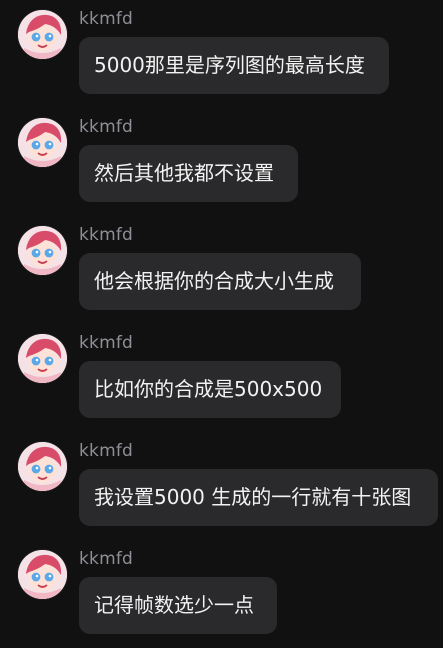  What do you see at coordinates (178, 605) in the screenshot?
I see `message-bubble: 记得帧数选少一点` at bounding box center [178, 605].